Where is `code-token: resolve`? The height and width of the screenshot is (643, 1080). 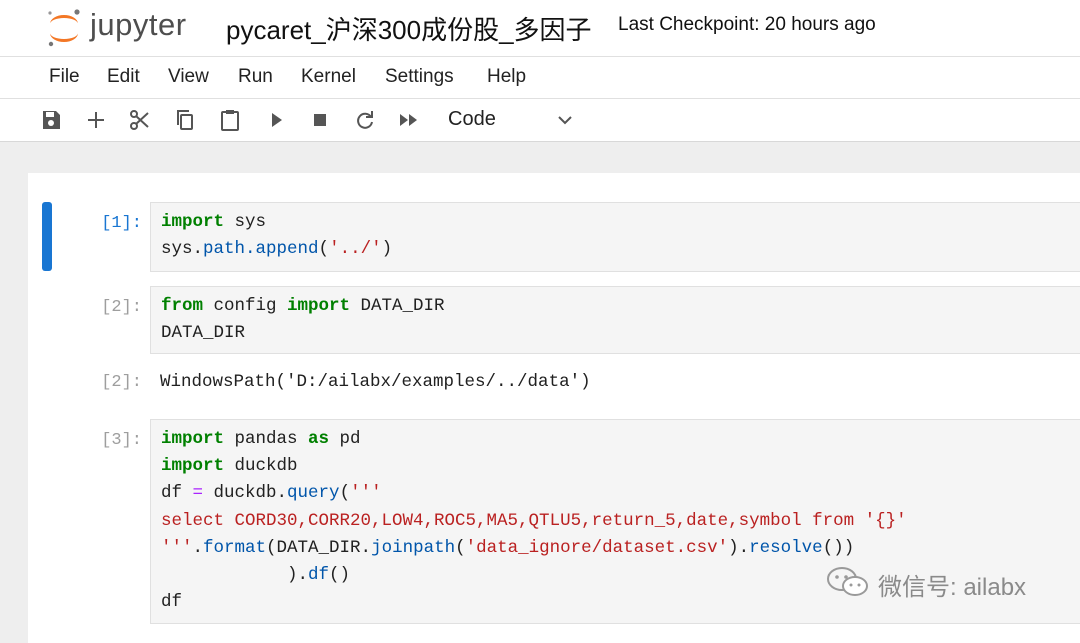
code-token: resolve is located at coordinates (786, 548).